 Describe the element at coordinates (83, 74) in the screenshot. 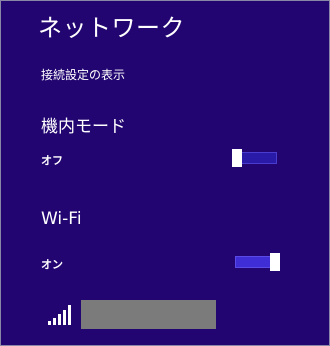

I see `show-connection-settings-link: 接続設定の表示` at that location.